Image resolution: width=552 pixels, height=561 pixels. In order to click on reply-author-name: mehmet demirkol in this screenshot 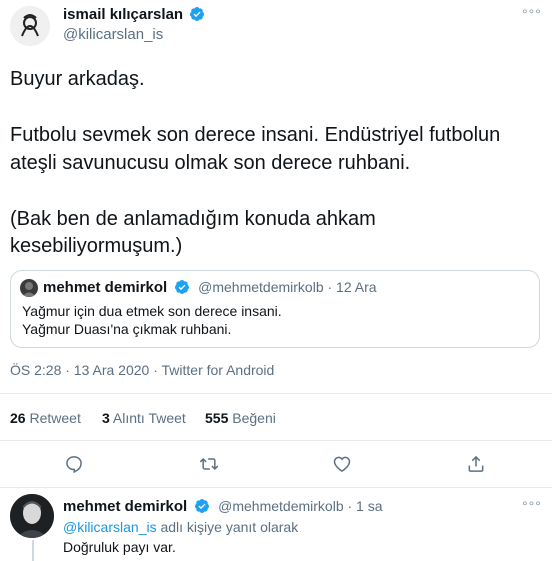, I will do `click(125, 506)`.